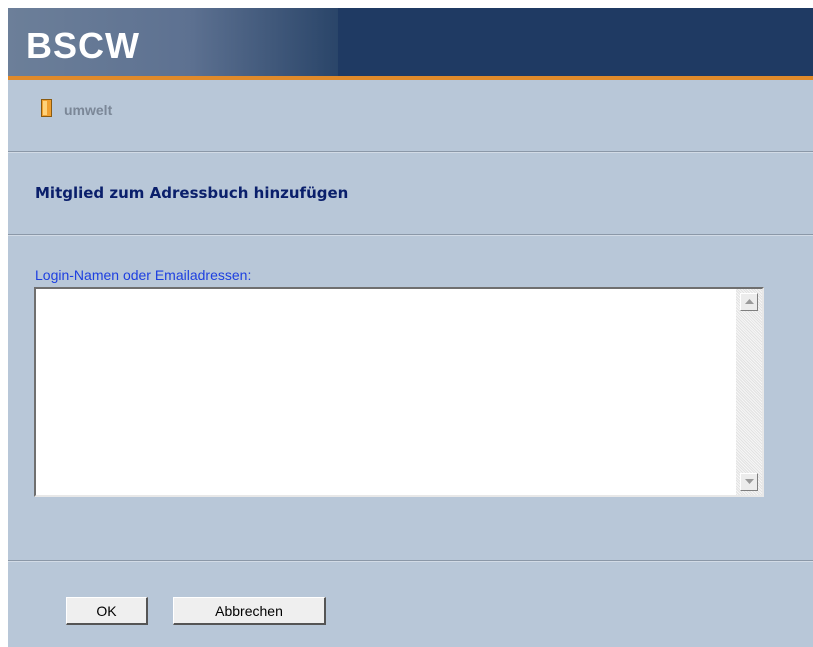 Image resolution: width=813 pixels, height=647 pixels. I want to click on textarea-scrollbar, so click(749, 392).